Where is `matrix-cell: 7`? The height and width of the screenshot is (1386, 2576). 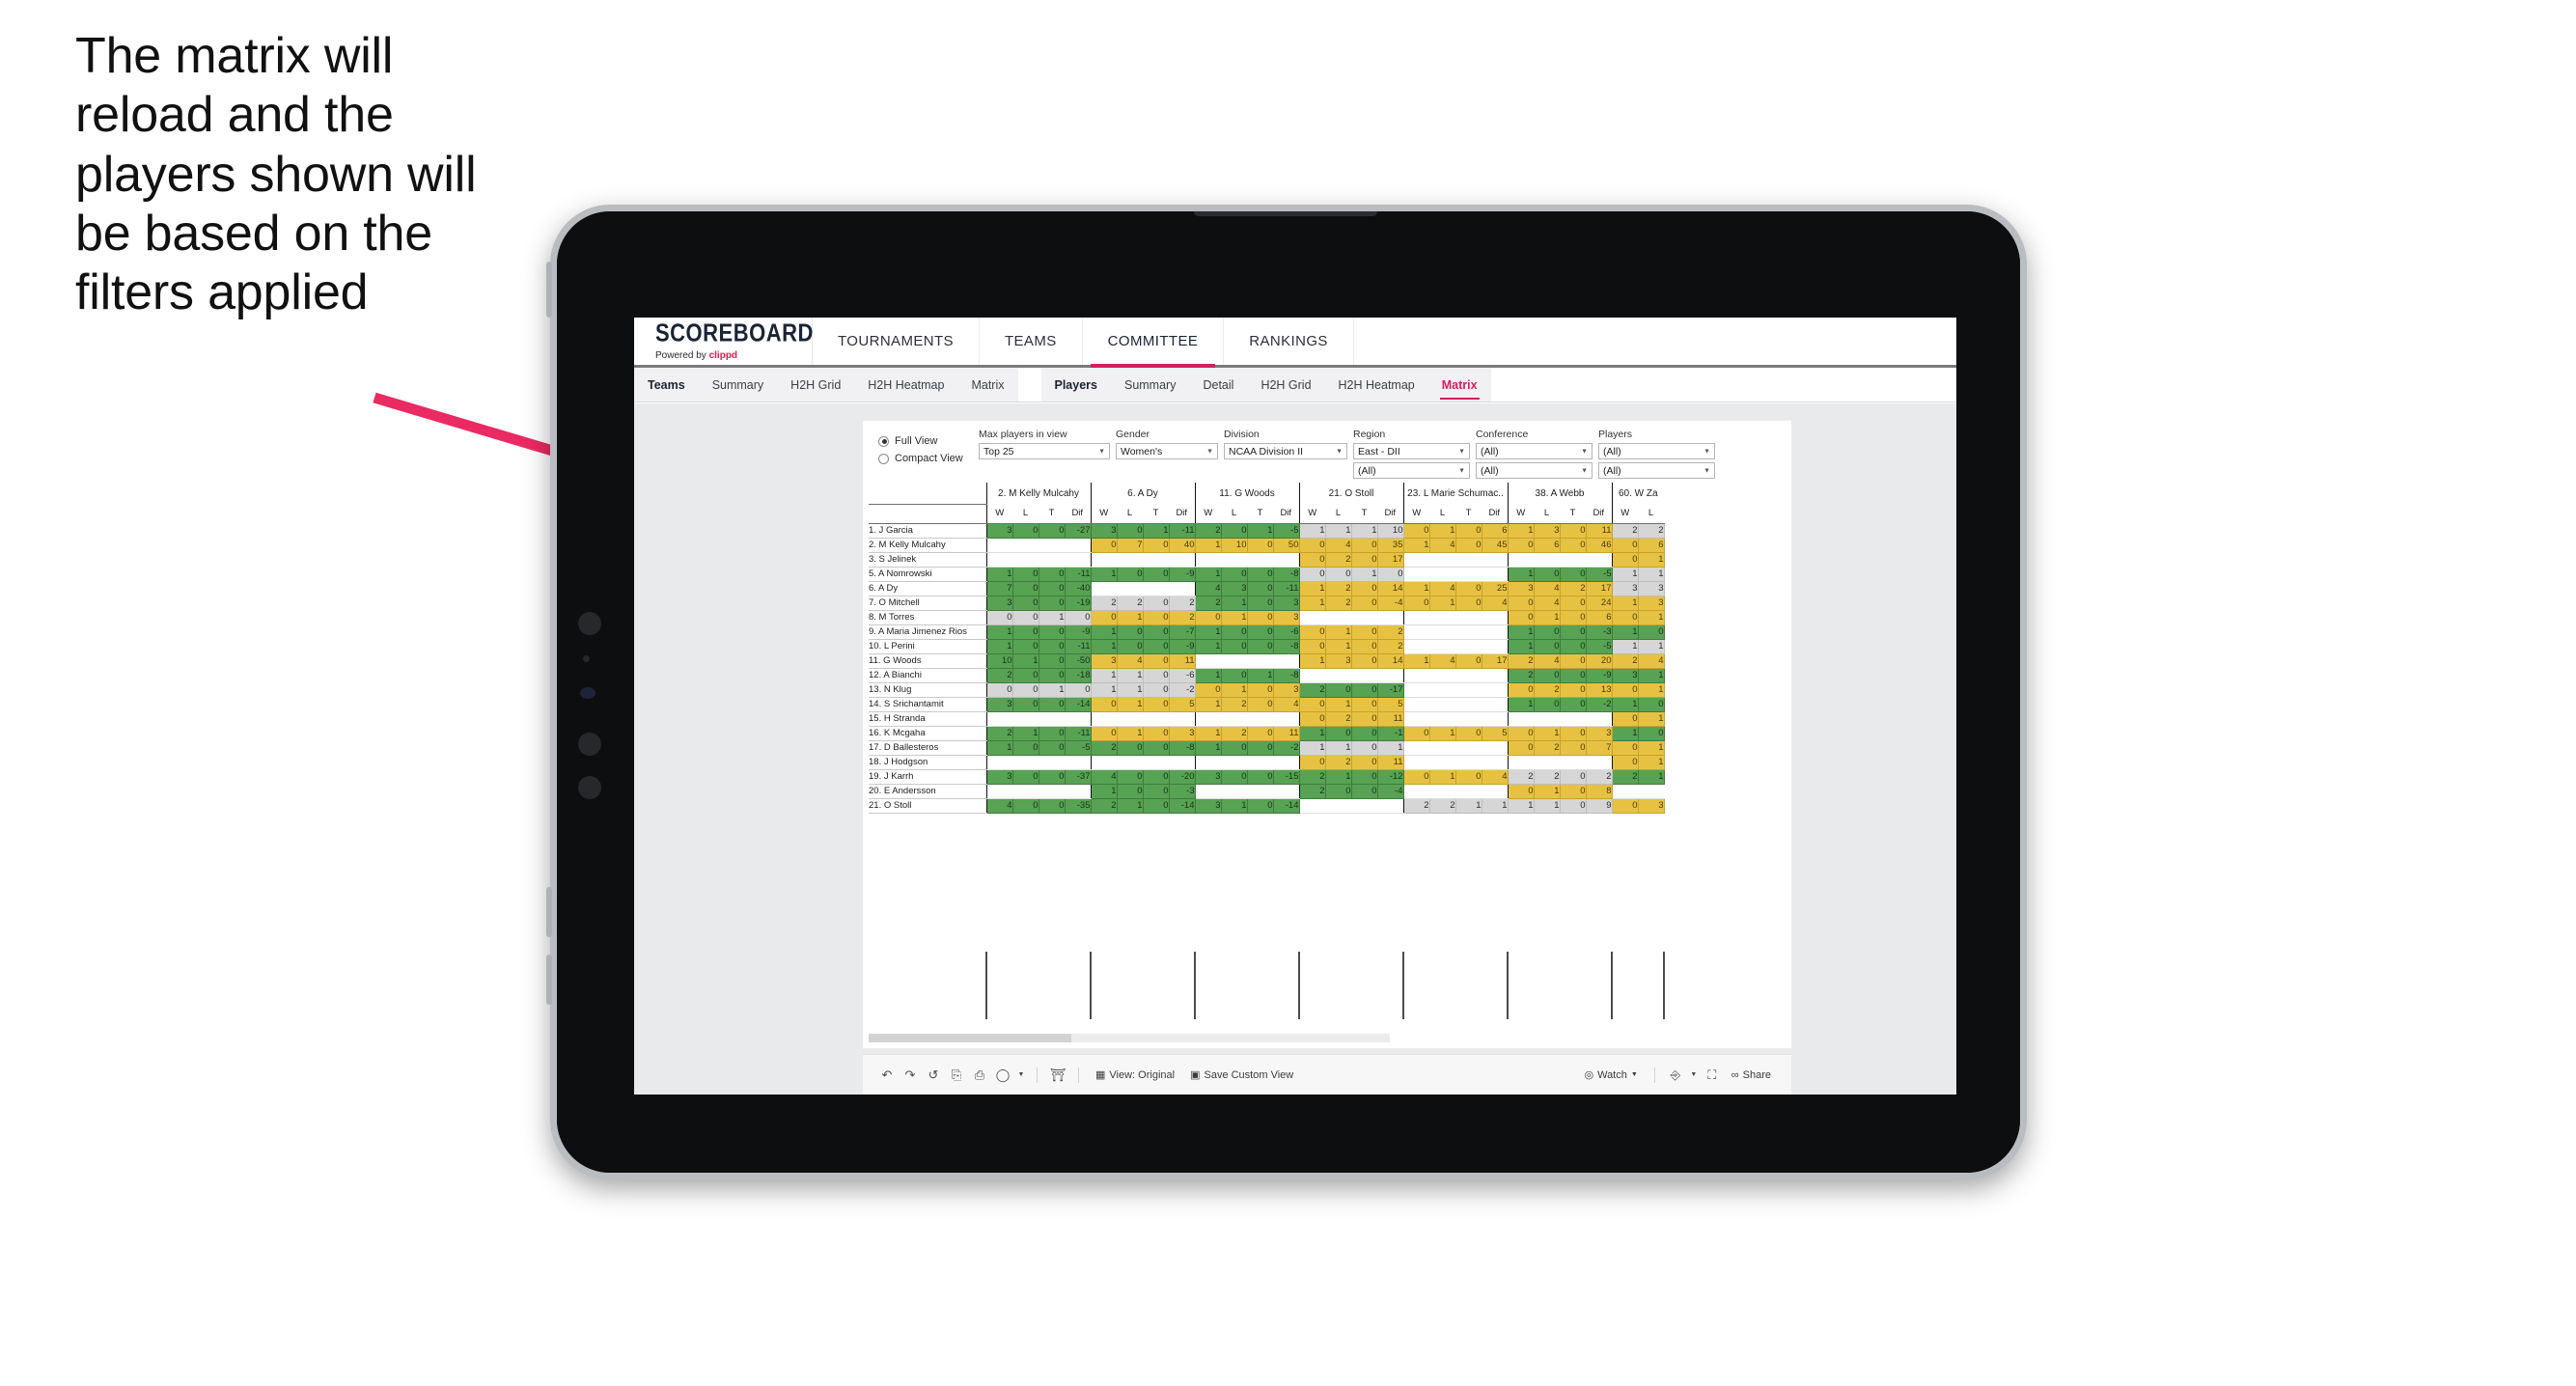
matrix-cell: 7 is located at coordinates (1130, 545).